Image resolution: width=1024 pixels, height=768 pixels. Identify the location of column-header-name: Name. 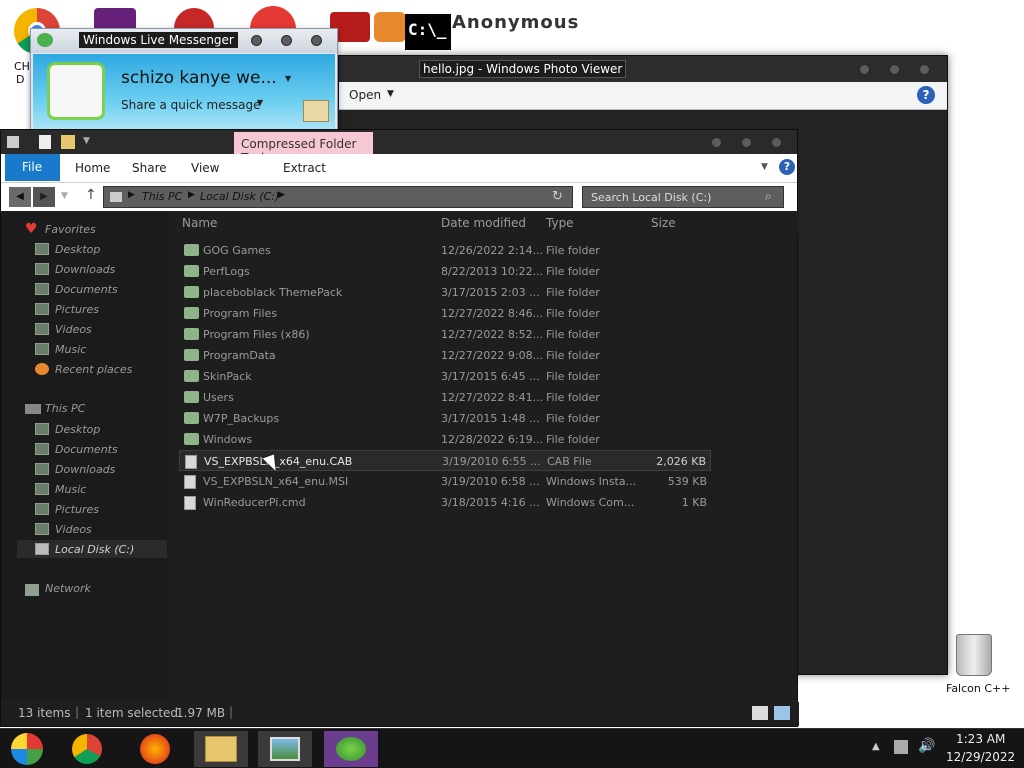
(199, 223).